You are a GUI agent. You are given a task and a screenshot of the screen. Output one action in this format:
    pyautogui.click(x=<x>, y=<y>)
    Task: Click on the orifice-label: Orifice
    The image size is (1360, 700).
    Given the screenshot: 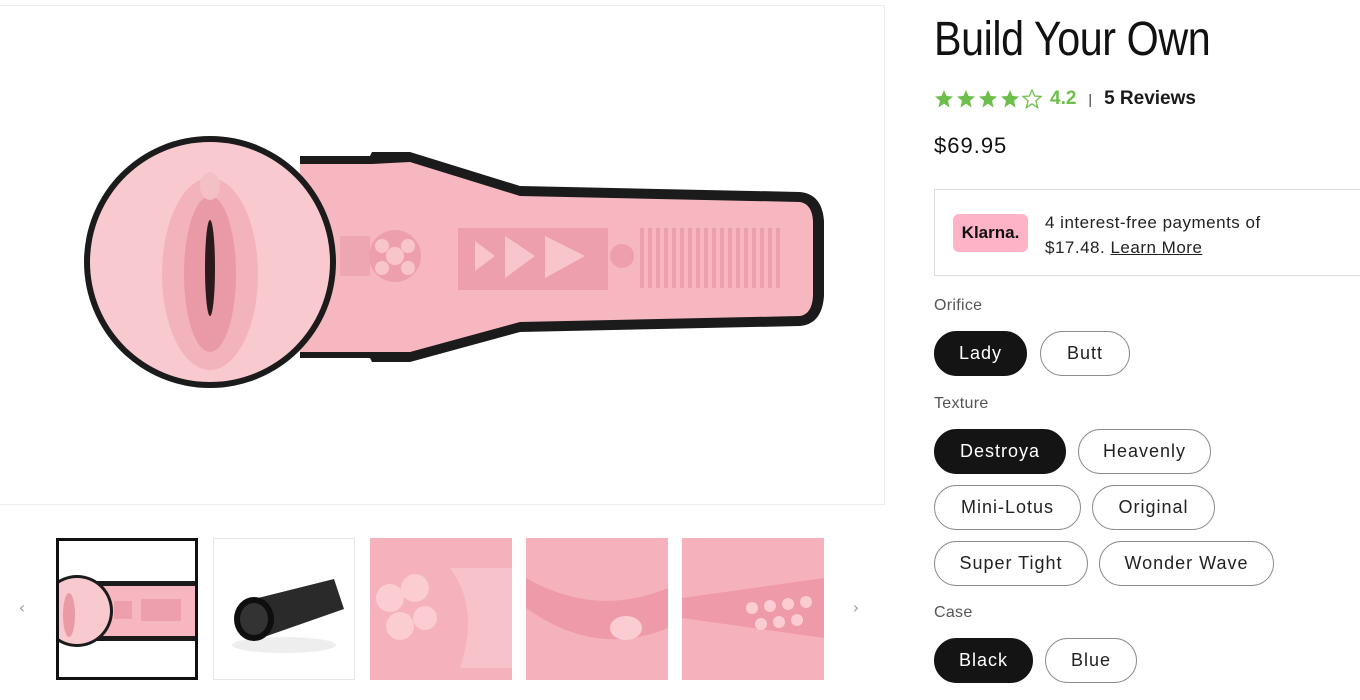 What is the action you would take?
    pyautogui.click(x=958, y=305)
    